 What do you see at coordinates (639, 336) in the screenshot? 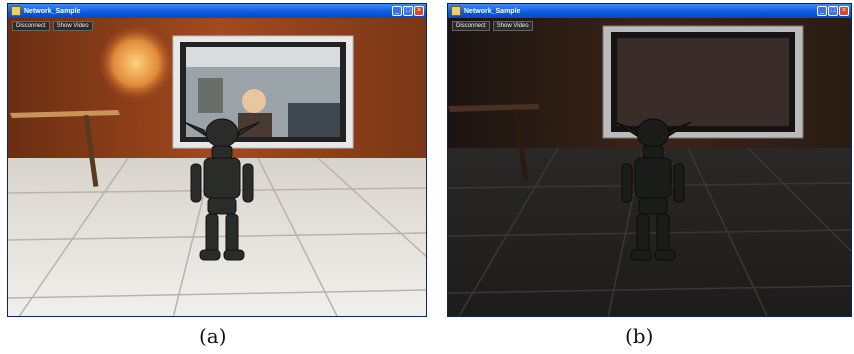
I see `caption-b: (b)` at bounding box center [639, 336].